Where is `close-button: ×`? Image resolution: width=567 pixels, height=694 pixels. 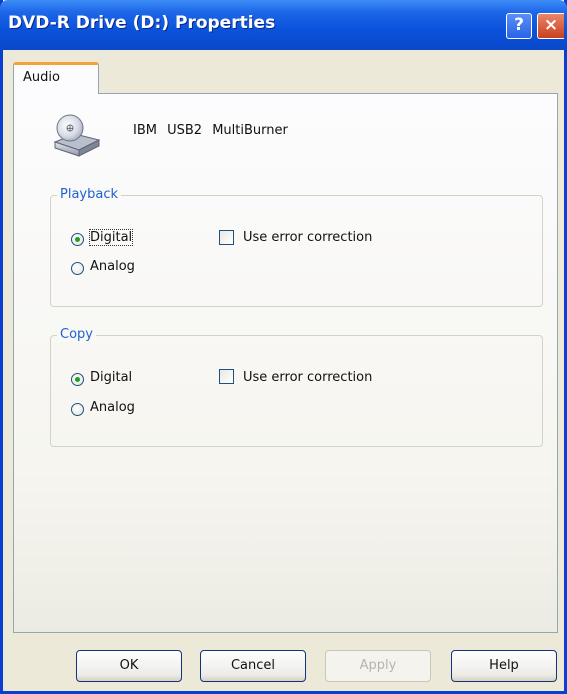 close-button: × is located at coordinates (550, 26).